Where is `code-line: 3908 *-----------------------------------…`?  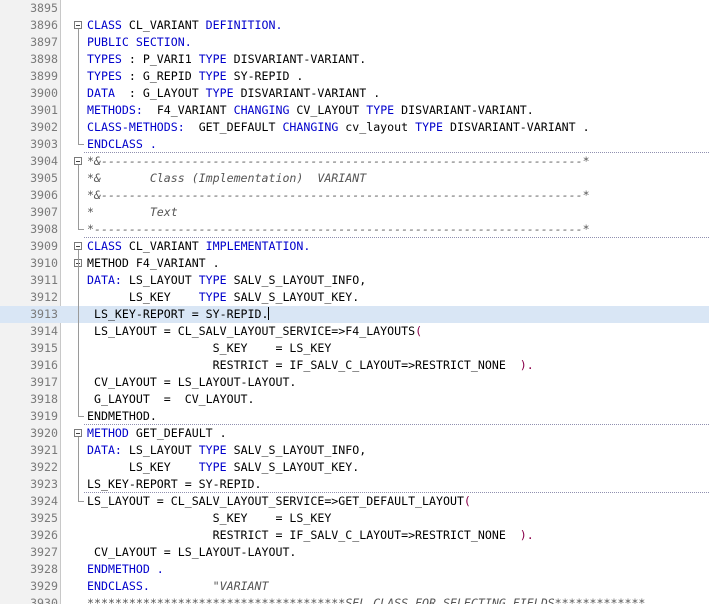 code-line: 3908 *-----------------------------------… is located at coordinates (354, 229).